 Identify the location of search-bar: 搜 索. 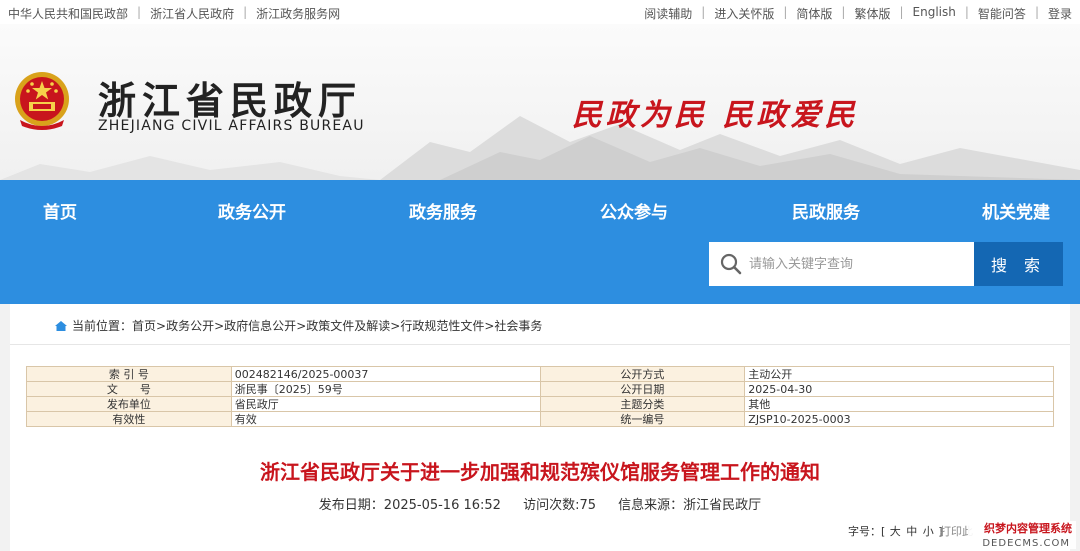
(886, 264).